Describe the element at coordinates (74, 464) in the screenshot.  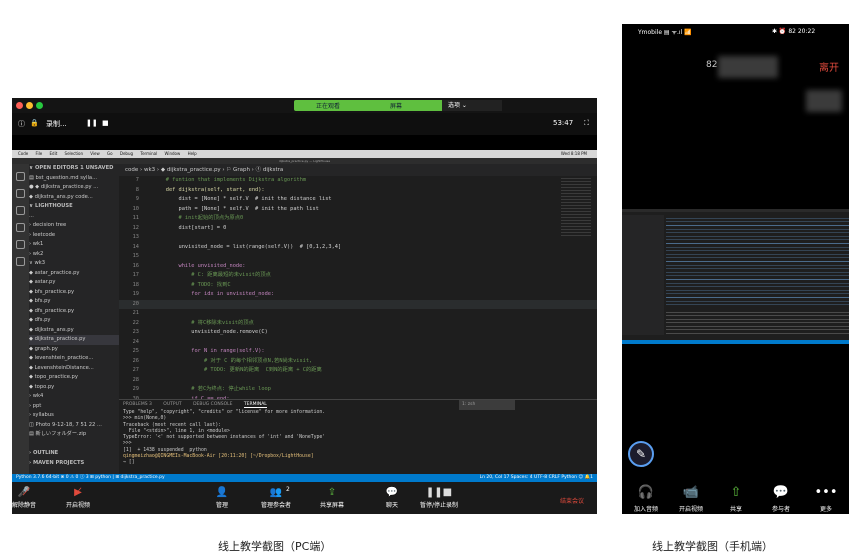
I see `sidebar-section-header: › MAVEN PROJECTS` at that location.